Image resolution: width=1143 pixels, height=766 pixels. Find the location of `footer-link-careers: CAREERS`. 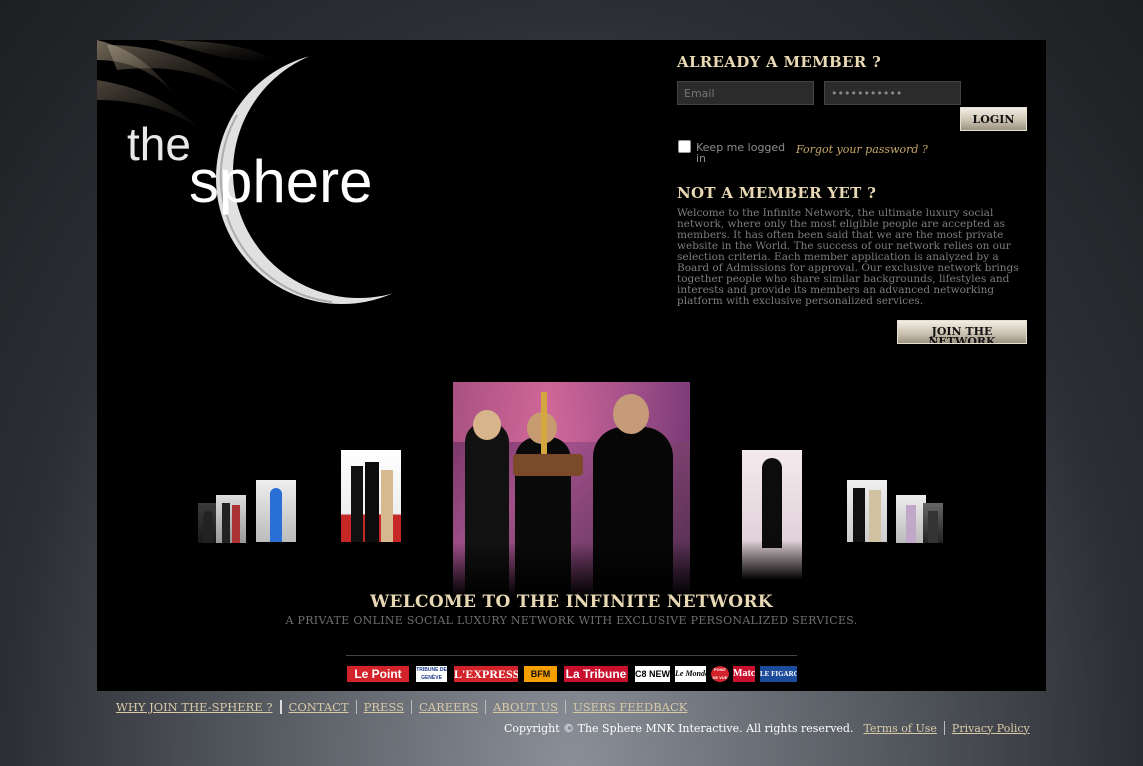

footer-link-careers: CAREERS is located at coordinates (448, 707).